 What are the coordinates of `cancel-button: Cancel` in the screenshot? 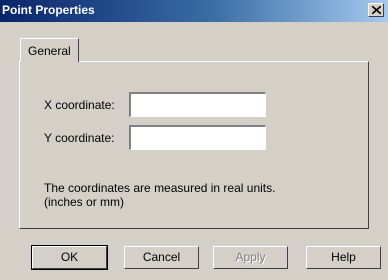 It's located at (161, 257).